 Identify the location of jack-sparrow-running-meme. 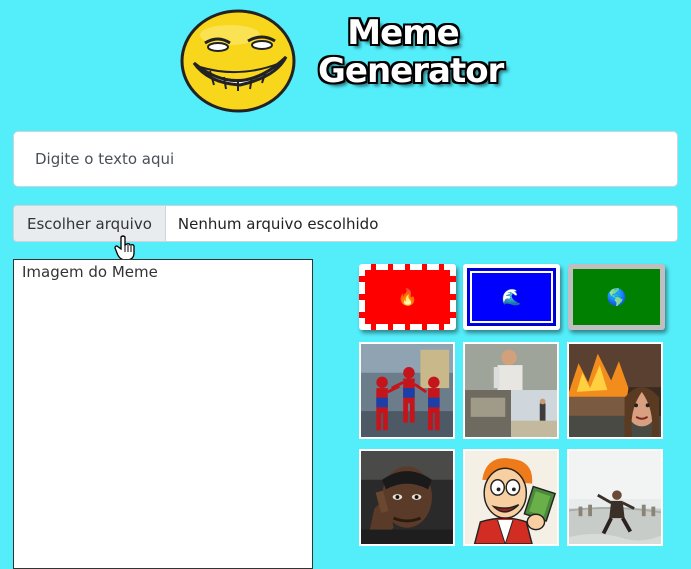
(615, 497).